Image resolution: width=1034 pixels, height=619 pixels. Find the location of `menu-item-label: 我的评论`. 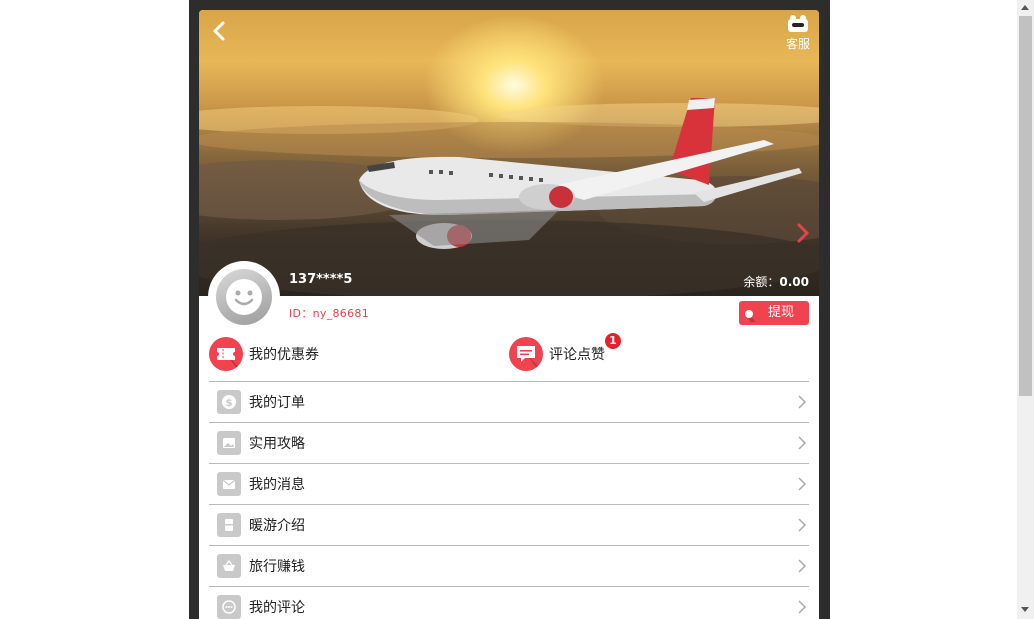

menu-item-label: 我的评论 is located at coordinates (277, 608).